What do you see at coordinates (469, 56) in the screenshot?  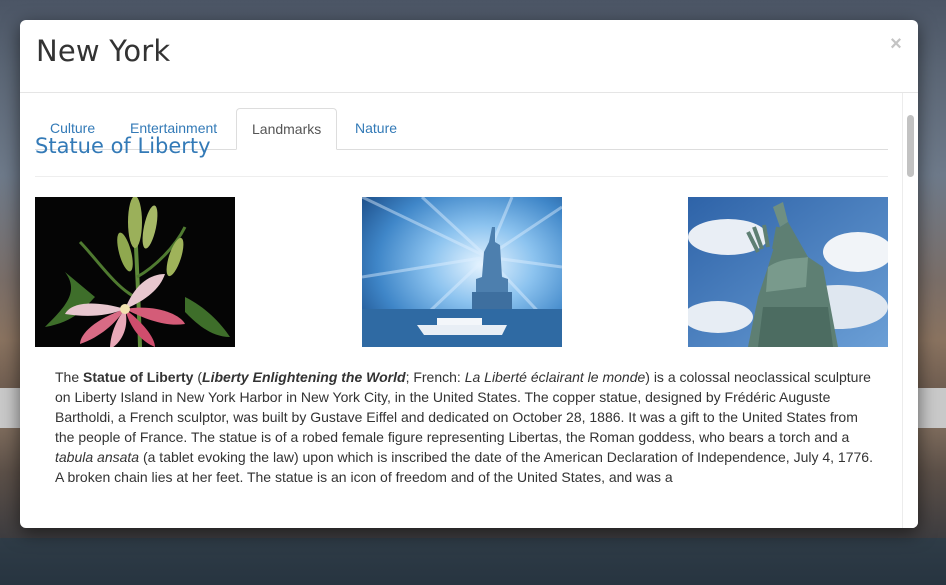 I see `modal-header: New York ×` at bounding box center [469, 56].